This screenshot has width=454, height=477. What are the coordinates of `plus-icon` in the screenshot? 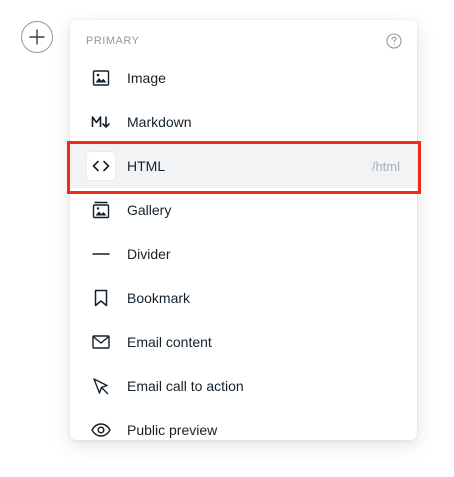 It's located at (37, 37).